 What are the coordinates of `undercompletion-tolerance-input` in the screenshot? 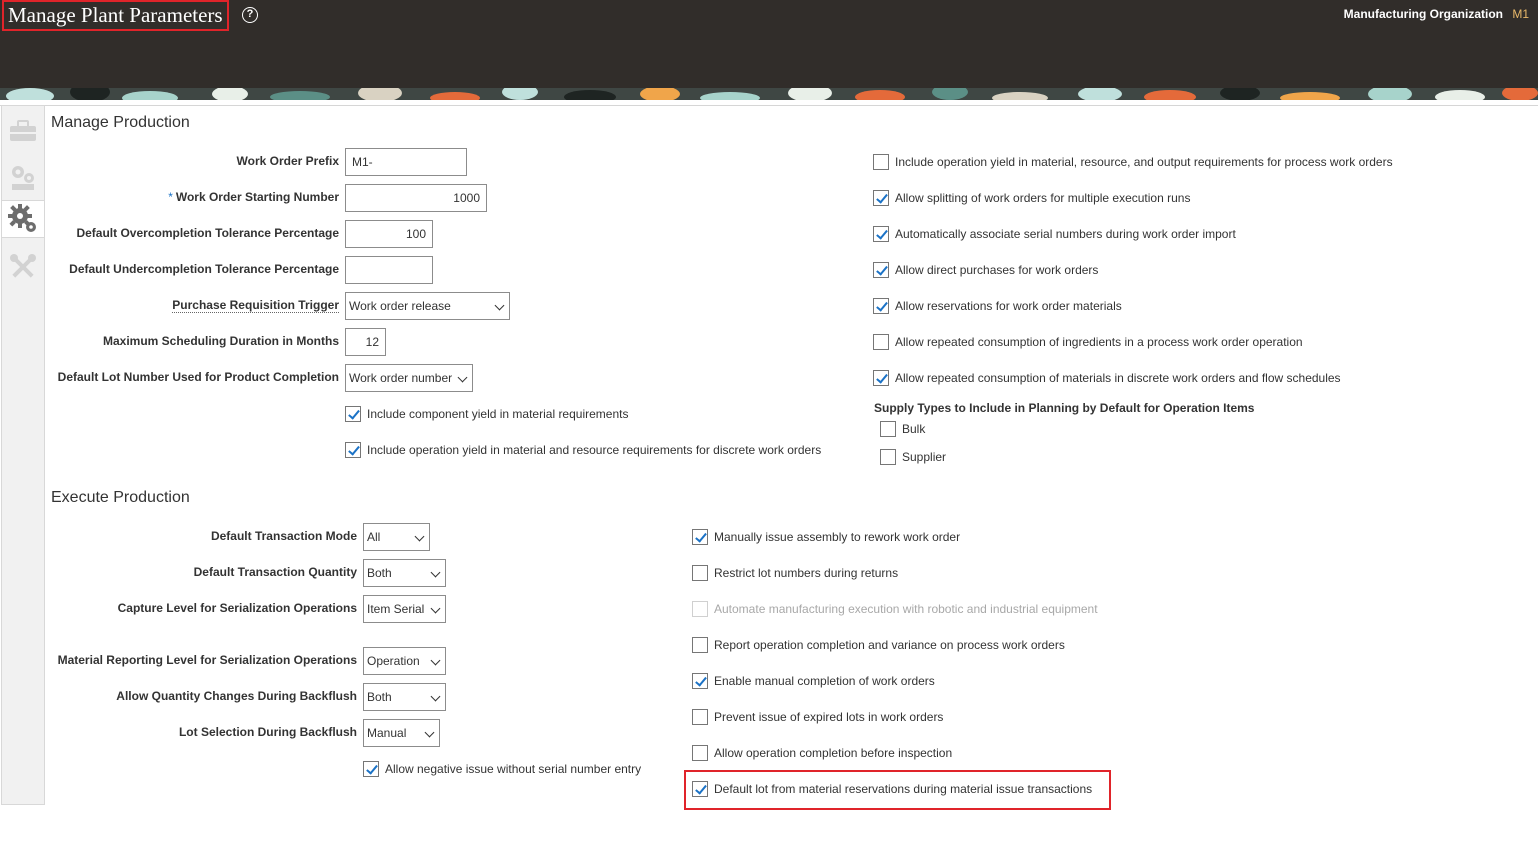 It's located at (389, 270).